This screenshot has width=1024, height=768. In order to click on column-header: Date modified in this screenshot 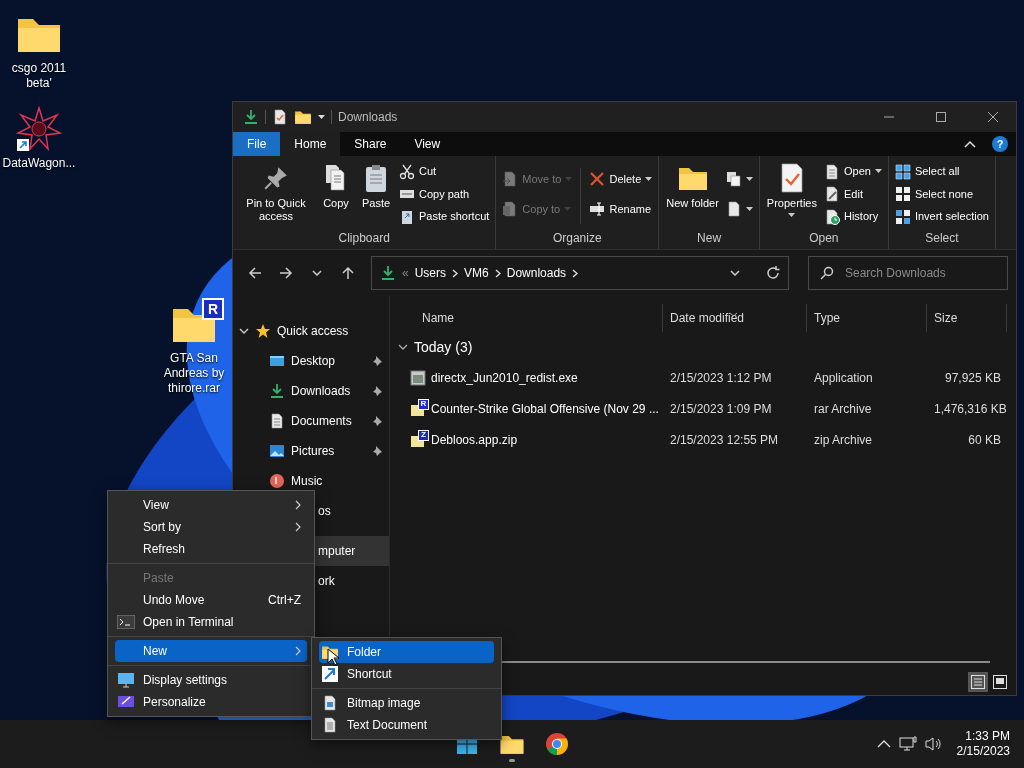, I will do `click(735, 318)`.